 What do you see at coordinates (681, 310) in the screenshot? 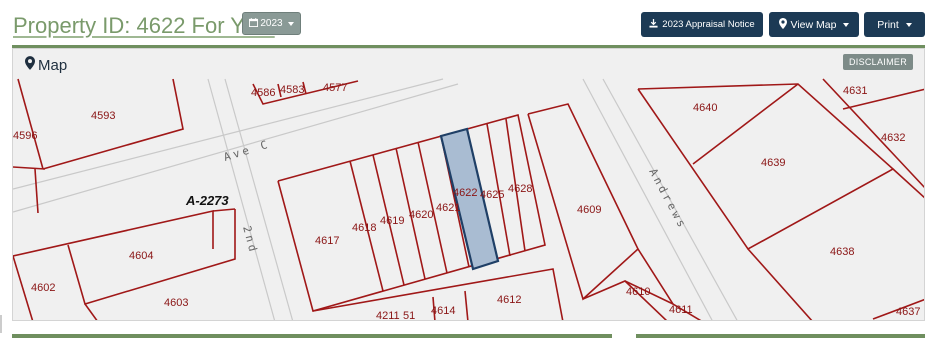
I see `parcel-label: 4611` at bounding box center [681, 310].